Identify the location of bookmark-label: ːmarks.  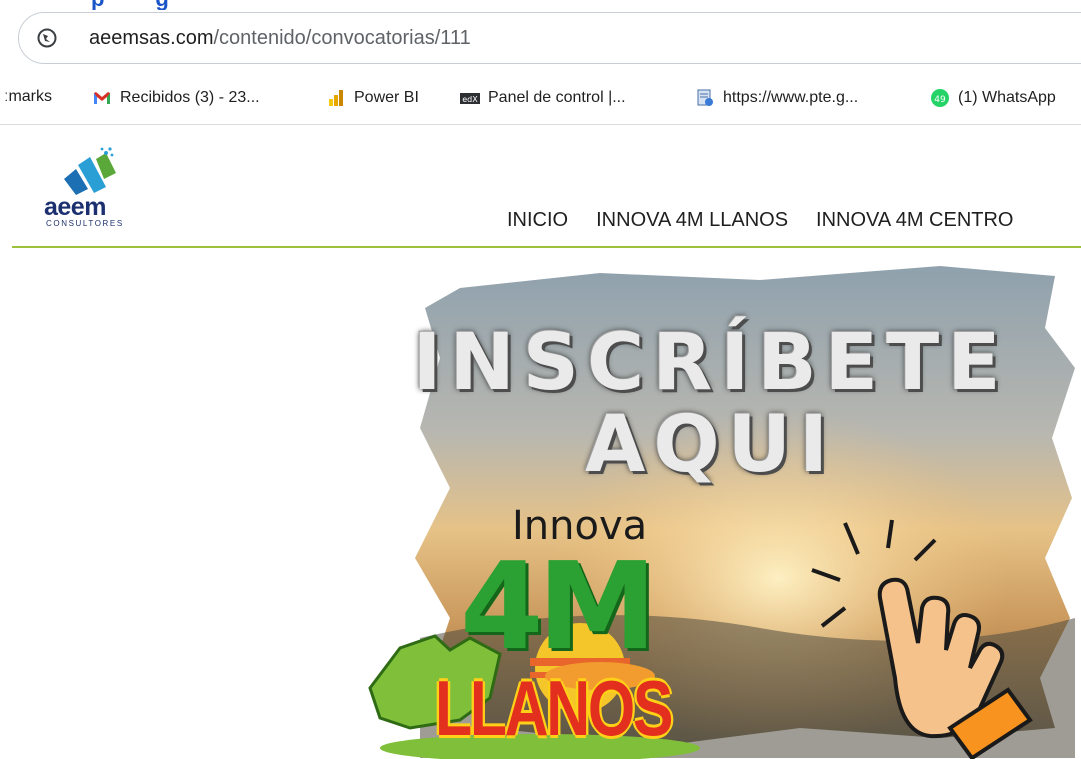
(28, 96).